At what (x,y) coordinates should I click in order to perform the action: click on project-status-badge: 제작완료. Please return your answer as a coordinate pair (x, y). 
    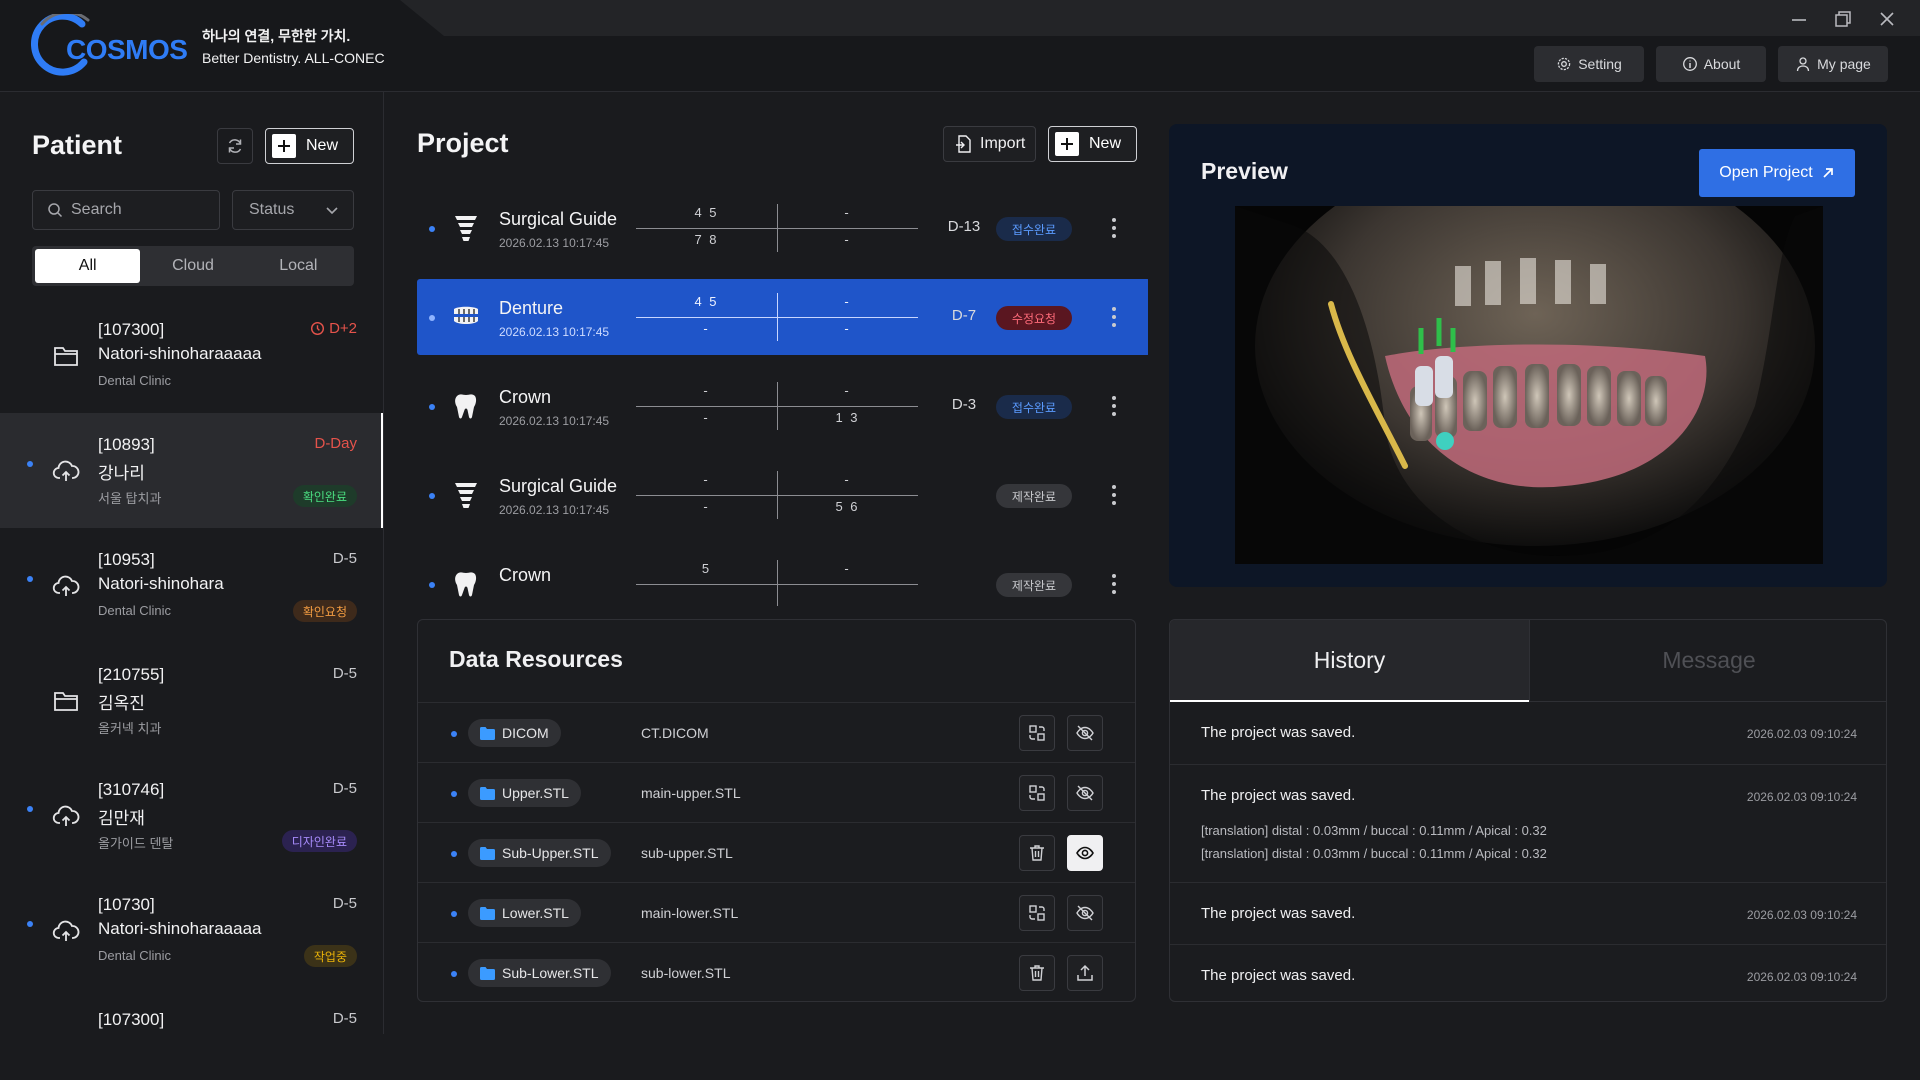
    Looking at the image, I should click on (1034, 585).